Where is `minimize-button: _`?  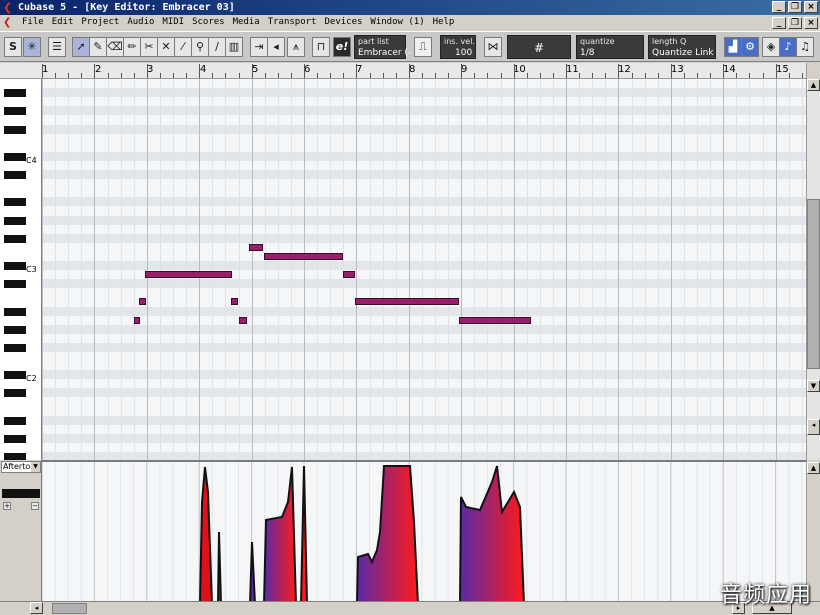 minimize-button: _ is located at coordinates (779, 7).